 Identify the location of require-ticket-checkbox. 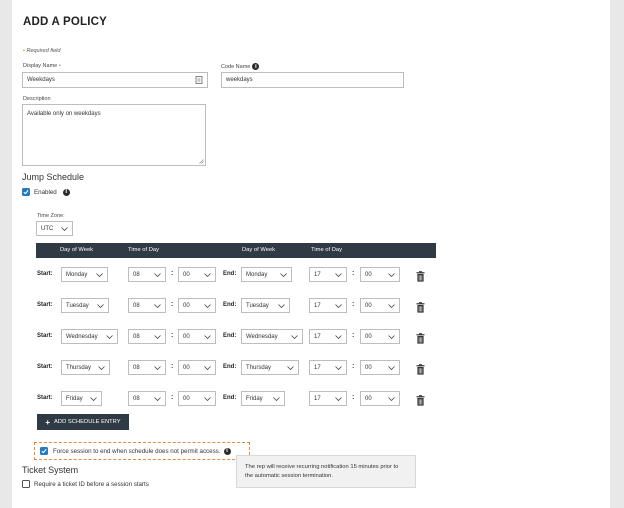
(26, 484).